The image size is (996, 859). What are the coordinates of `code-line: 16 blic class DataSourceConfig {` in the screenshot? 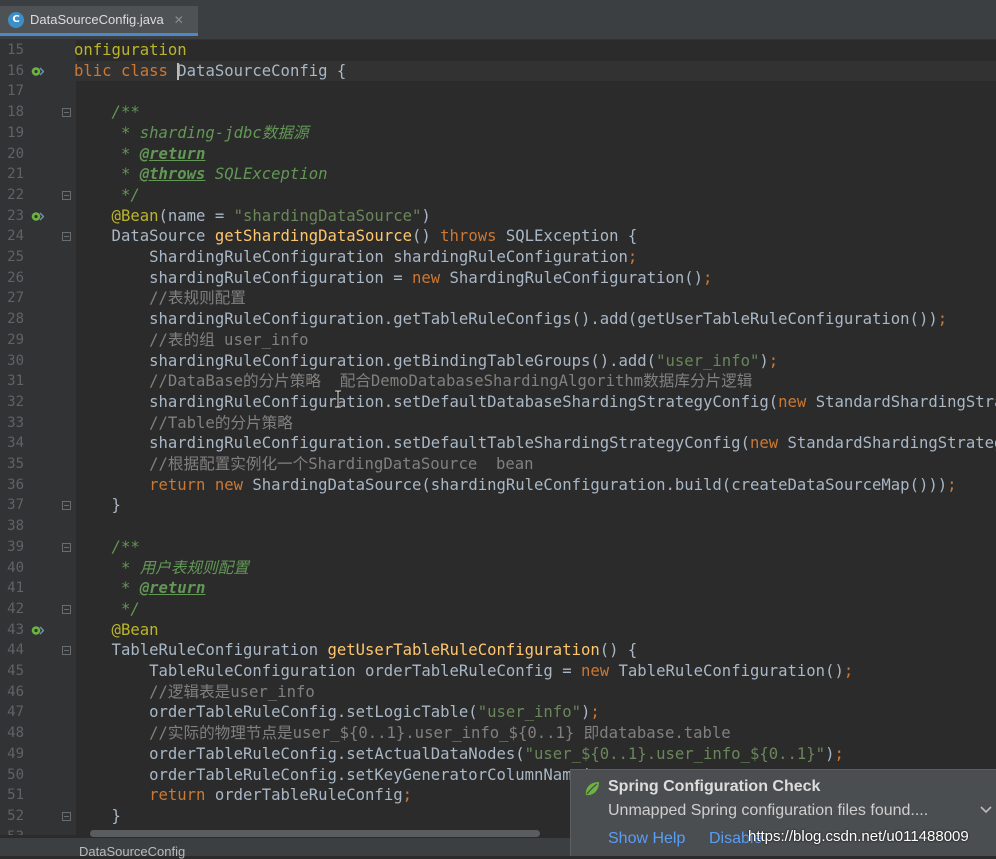 It's located at (498, 71).